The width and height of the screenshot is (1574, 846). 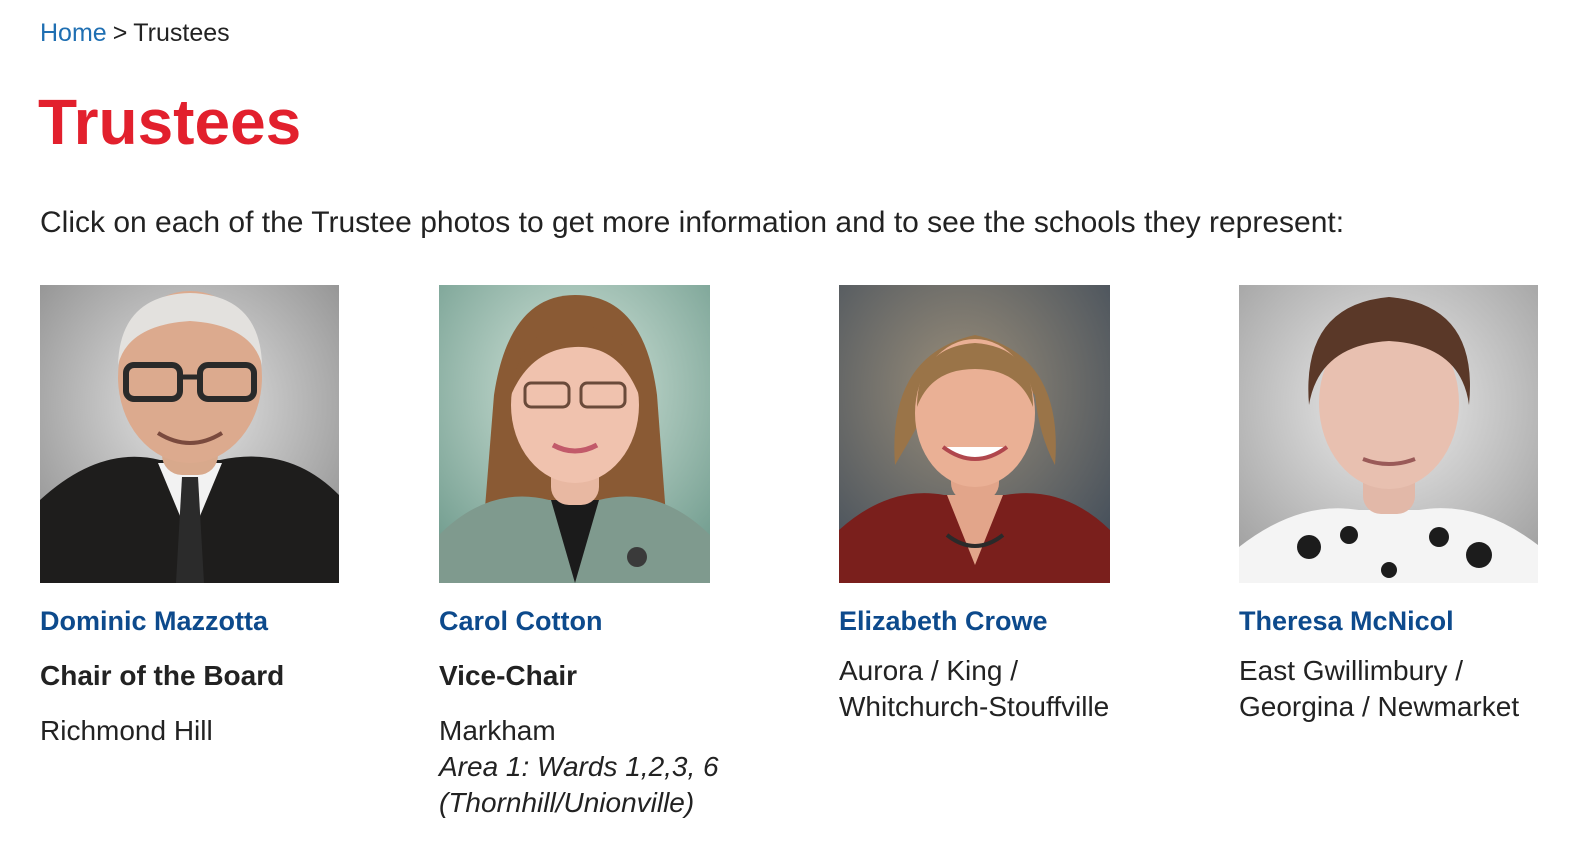 What do you see at coordinates (974, 706) in the screenshot?
I see `trustee-area: Whitchurch-Stouffville` at bounding box center [974, 706].